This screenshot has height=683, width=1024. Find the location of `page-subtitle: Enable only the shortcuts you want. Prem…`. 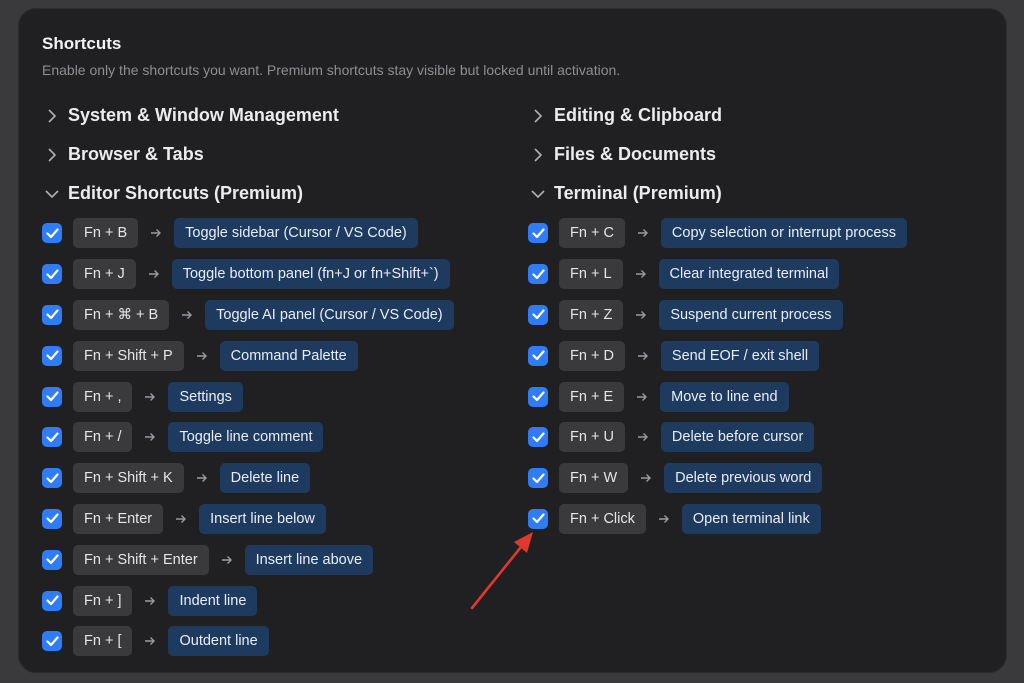

page-subtitle: Enable only the shortcuts you want. Prem… is located at coordinates (331, 70).